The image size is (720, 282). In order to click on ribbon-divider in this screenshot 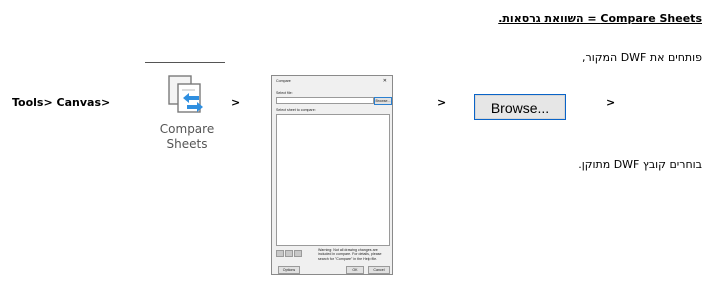, I will do `click(185, 62)`.